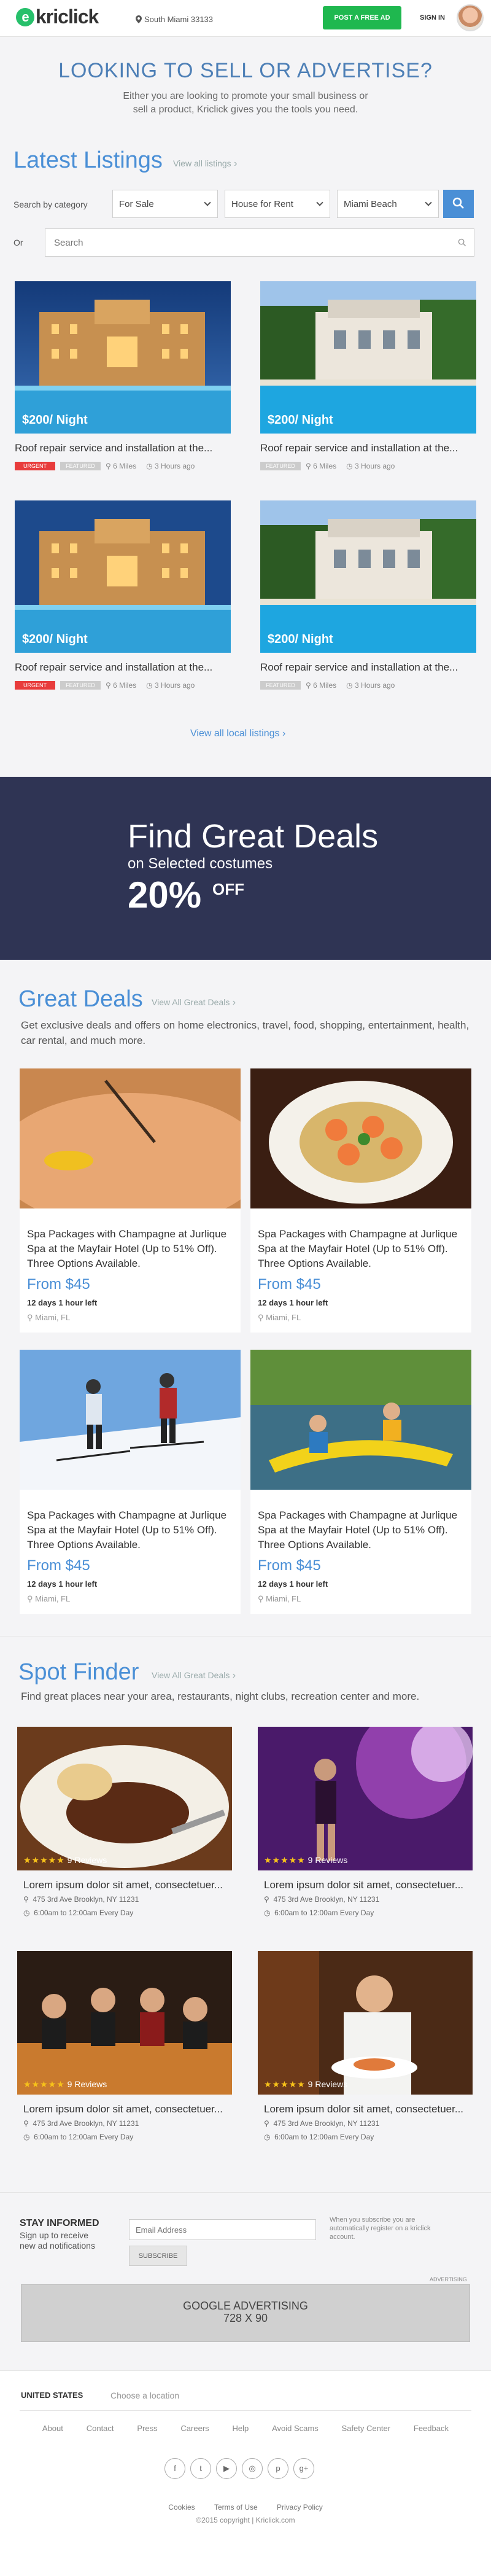 The width and height of the screenshot is (491, 2576). What do you see at coordinates (158, 2256) in the screenshot?
I see `subscribe-button: SUBSCRIBE` at bounding box center [158, 2256].